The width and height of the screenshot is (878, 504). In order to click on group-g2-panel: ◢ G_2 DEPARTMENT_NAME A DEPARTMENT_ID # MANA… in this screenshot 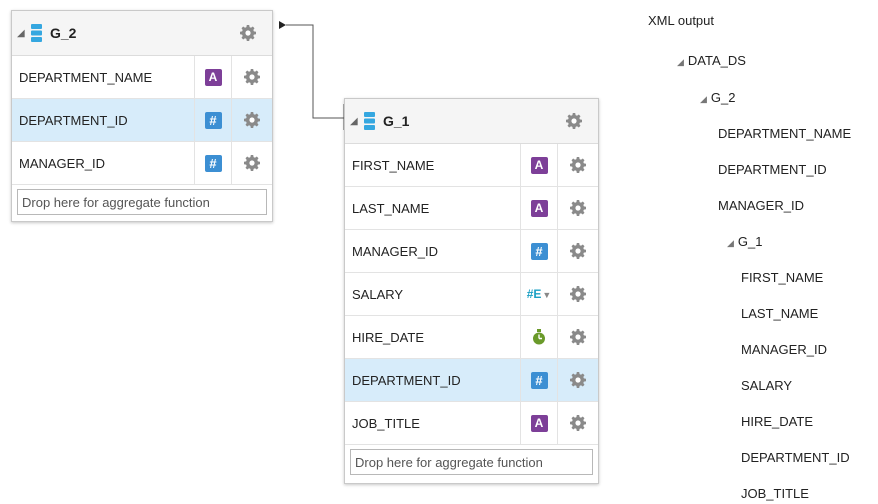, I will do `click(142, 116)`.